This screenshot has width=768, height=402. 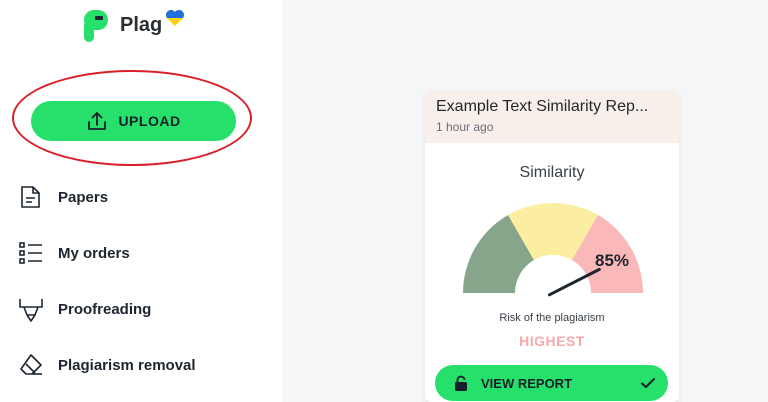 I want to click on view-report-button: VIEW REPORT, so click(x=551, y=383).